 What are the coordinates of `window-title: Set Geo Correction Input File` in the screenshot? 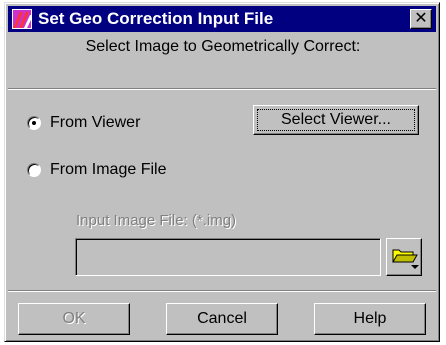 It's located at (156, 18).